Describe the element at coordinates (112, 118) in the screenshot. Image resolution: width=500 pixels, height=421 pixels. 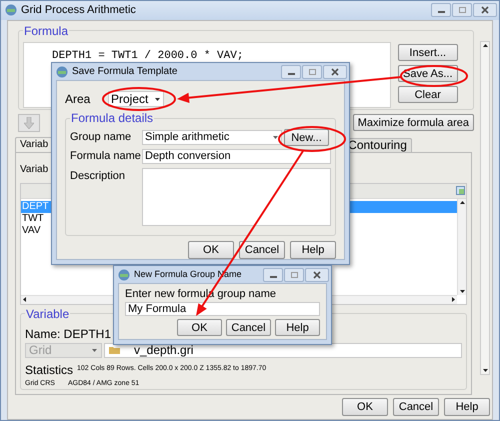
I see `group-legend: Formula details` at that location.